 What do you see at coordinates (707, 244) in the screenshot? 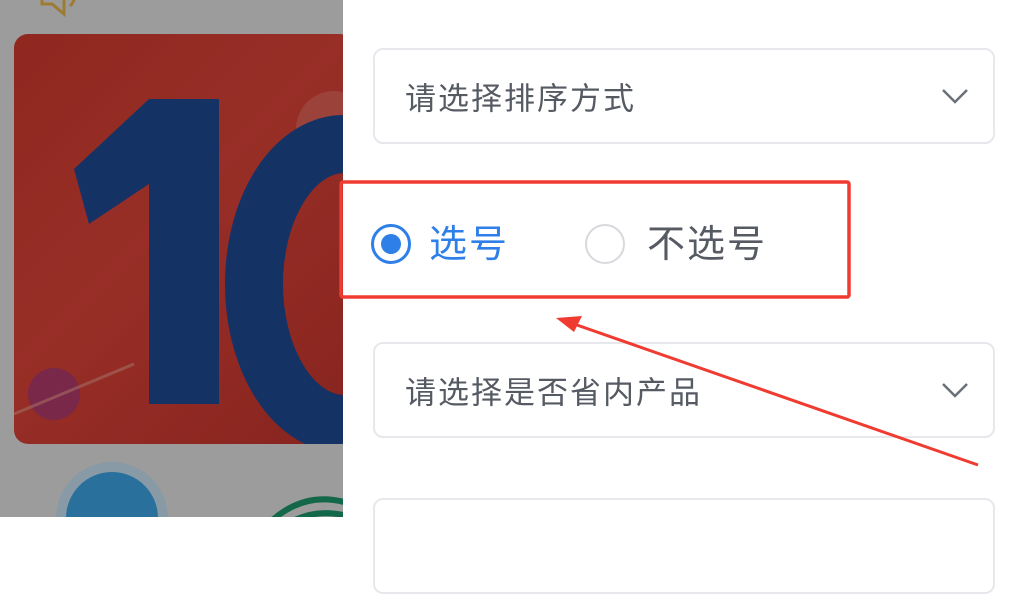
I see `radio-label-no-select-number: 不选号` at bounding box center [707, 244].